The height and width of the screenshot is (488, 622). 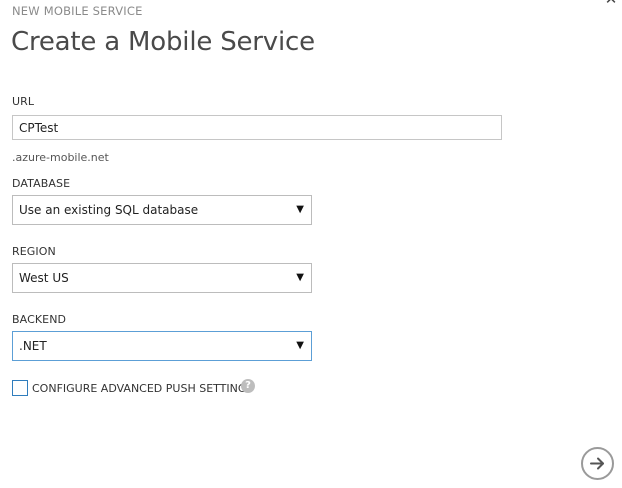 I want to click on region-select-value: West US, so click(x=44, y=278).